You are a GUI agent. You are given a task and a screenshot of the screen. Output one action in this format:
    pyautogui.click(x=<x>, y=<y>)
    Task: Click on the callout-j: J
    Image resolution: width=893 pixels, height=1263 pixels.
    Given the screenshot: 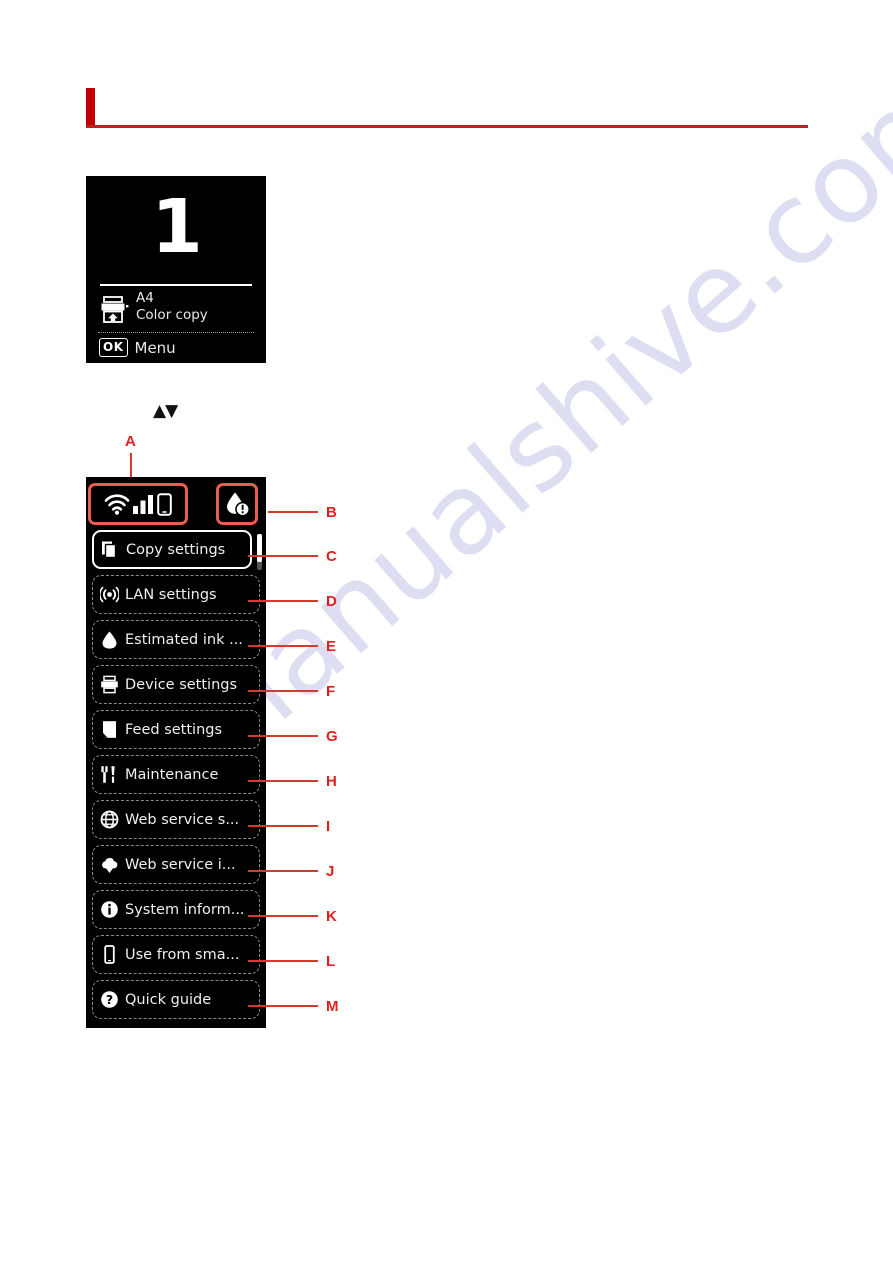 What is the action you would take?
    pyautogui.click(x=291, y=871)
    